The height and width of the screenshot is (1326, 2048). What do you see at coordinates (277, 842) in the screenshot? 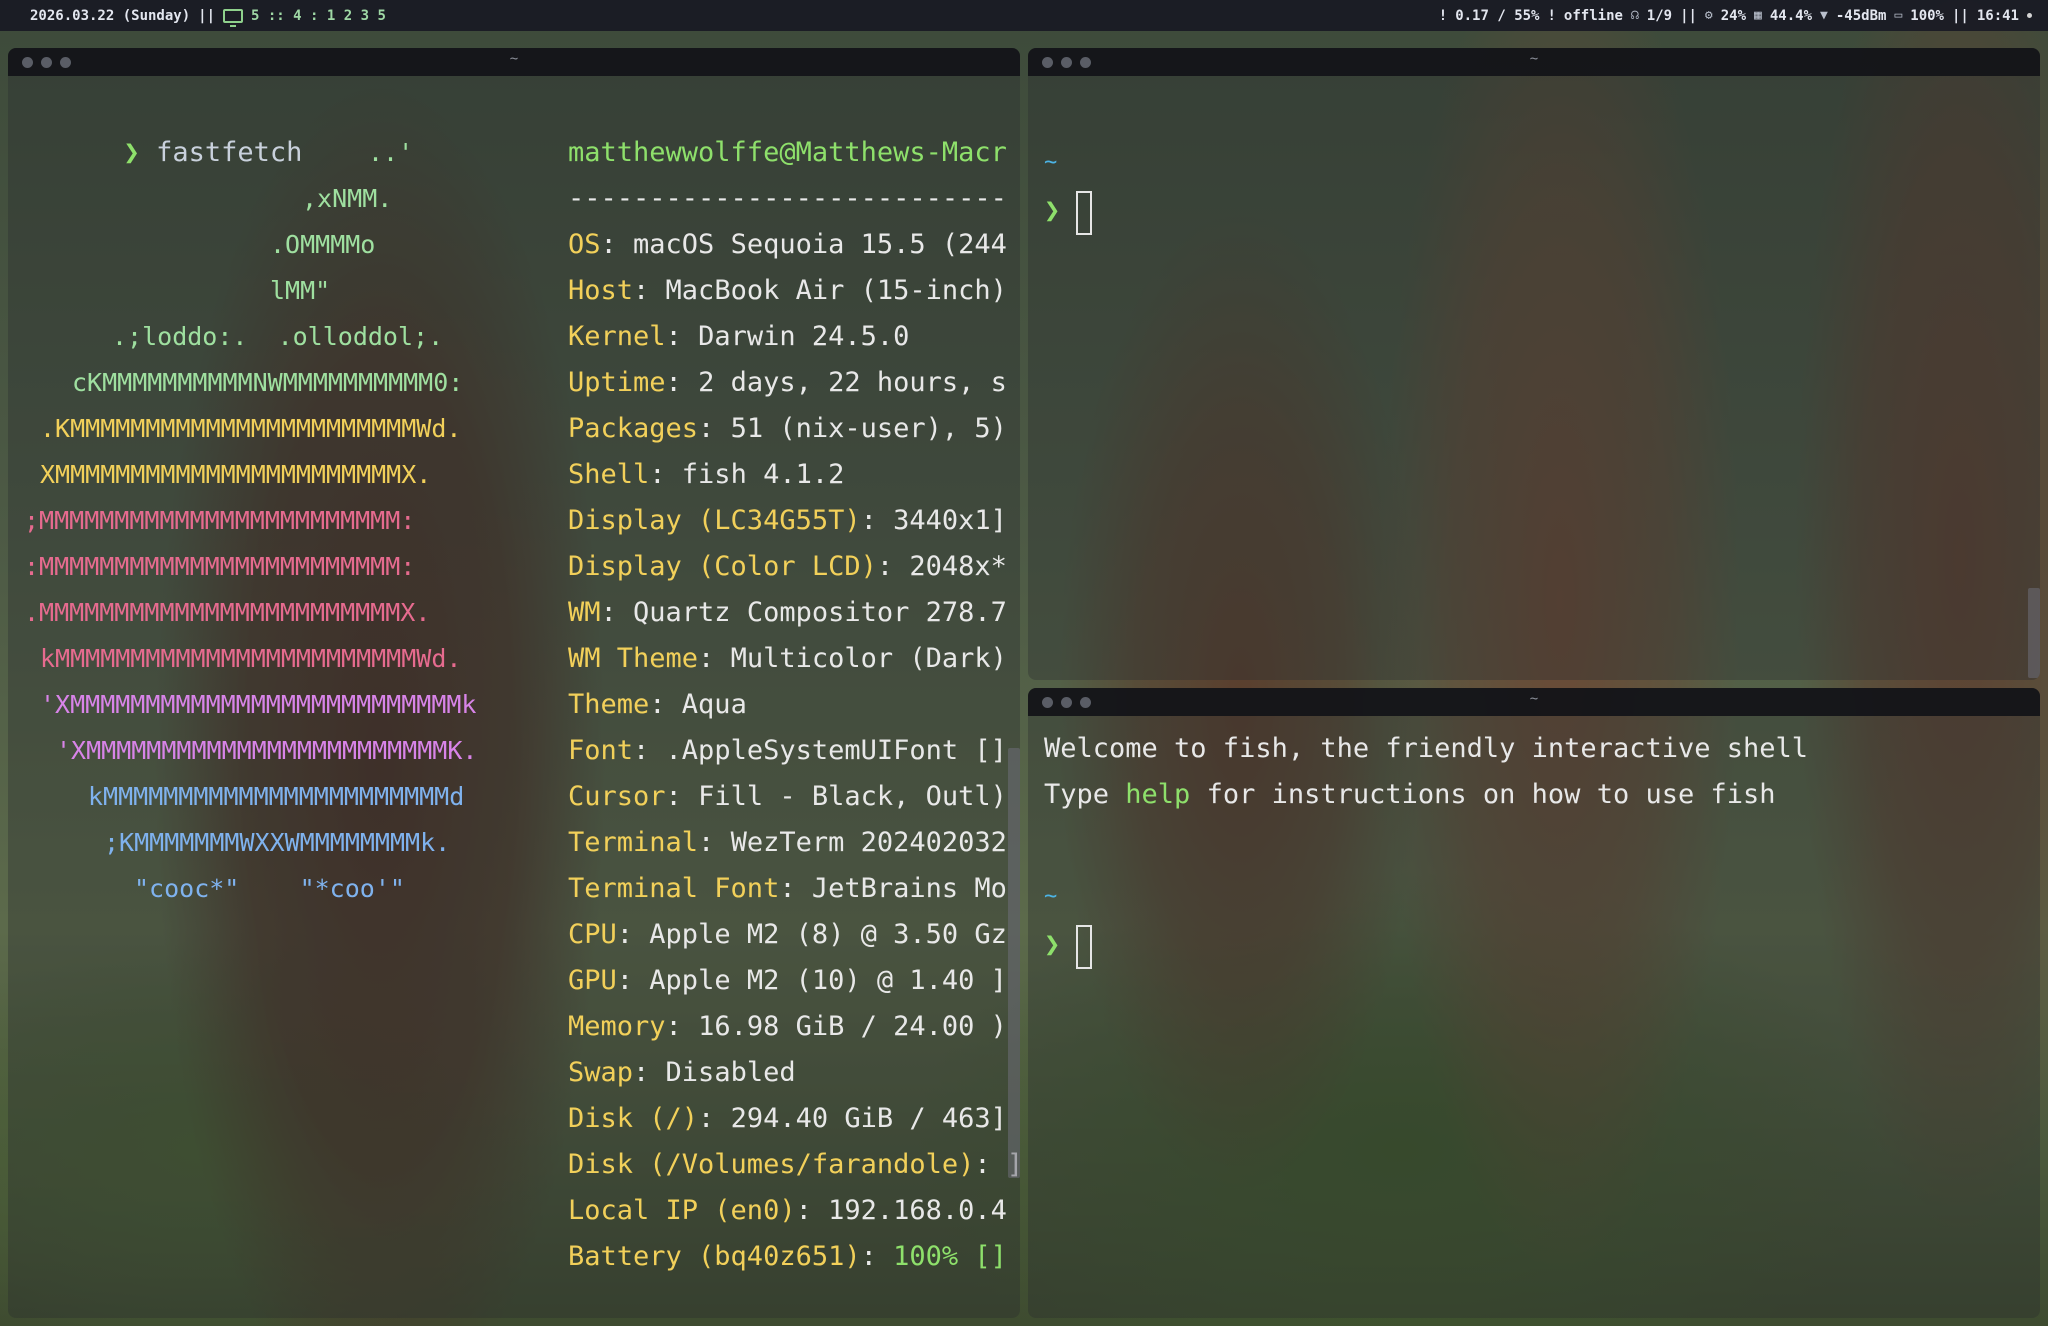
I see `ascii-logo-line: ;KMMMMMMMWXXWMMMMMMMMk.` at bounding box center [277, 842].